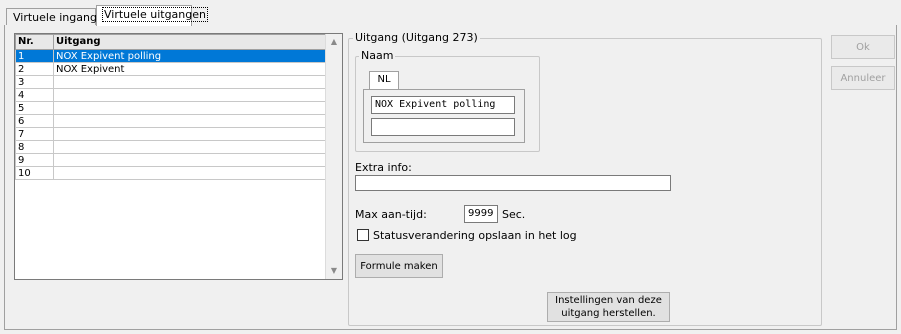 This screenshot has height=334, width=901. I want to click on table-row: 1 NOX Expivent polling, so click(170, 56).